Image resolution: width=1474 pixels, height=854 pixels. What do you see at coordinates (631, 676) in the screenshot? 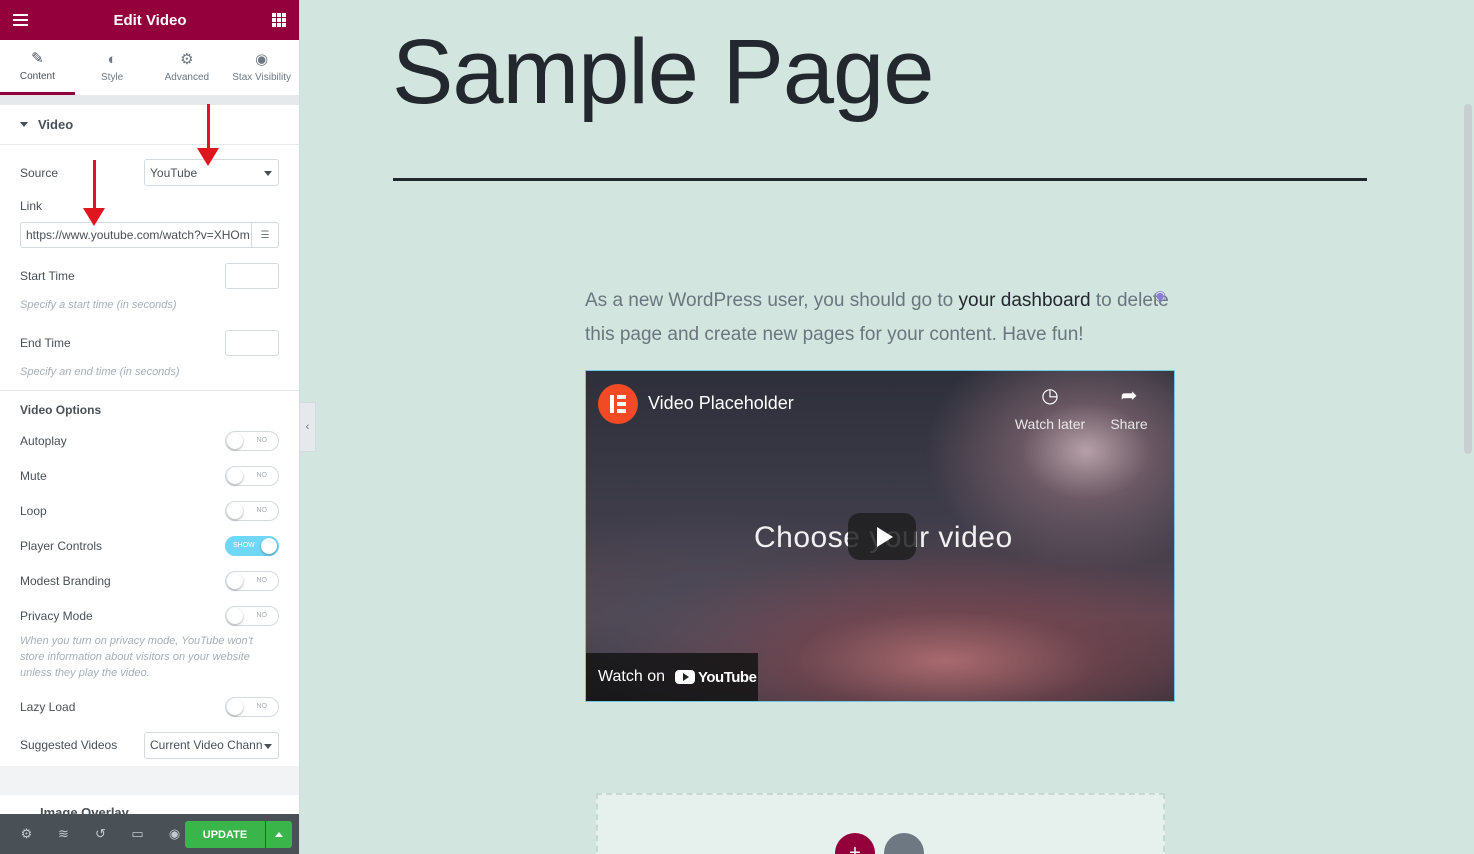
I see `watch-on-label: Watch on` at bounding box center [631, 676].